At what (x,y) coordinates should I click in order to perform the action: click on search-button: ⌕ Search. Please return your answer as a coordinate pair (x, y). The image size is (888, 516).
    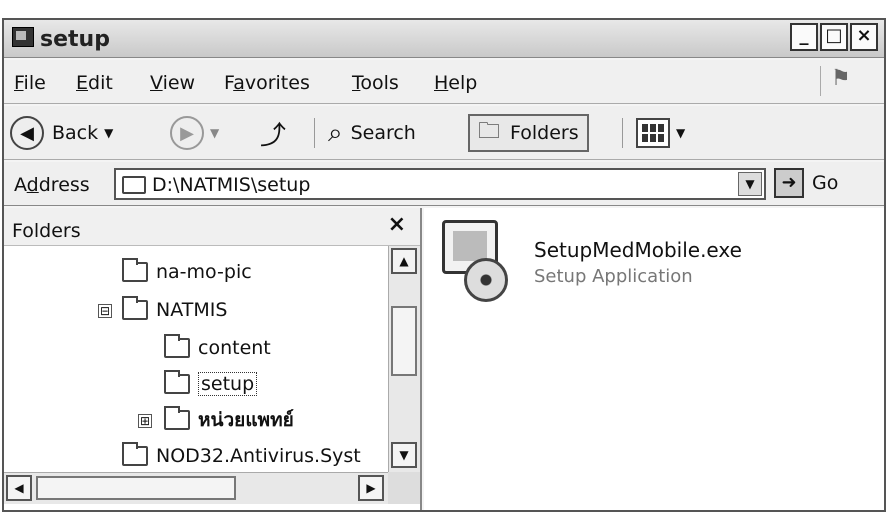
    Looking at the image, I should click on (372, 133).